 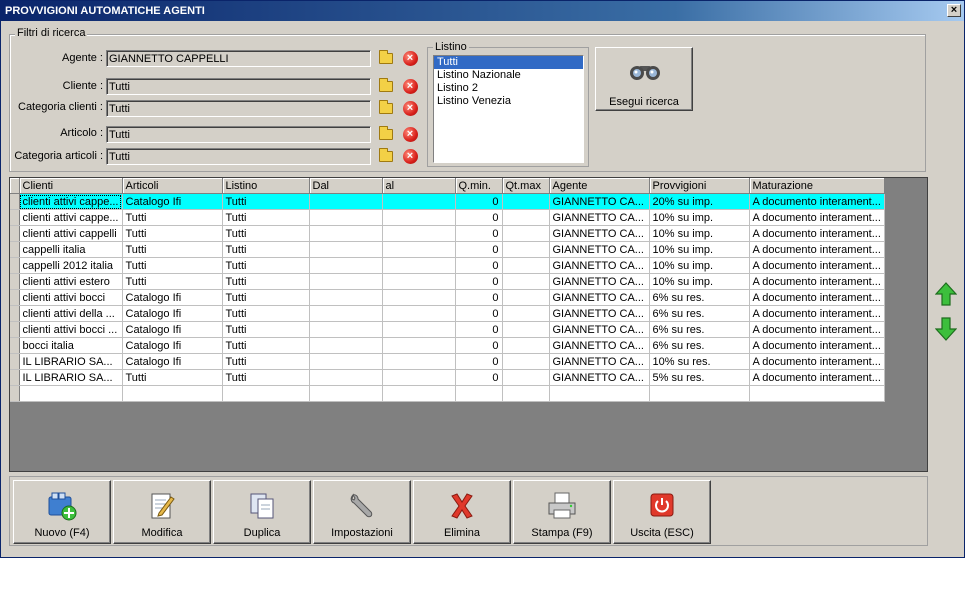 I want to click on listino-option: Listino Venezia, so click(x=508, y=101).